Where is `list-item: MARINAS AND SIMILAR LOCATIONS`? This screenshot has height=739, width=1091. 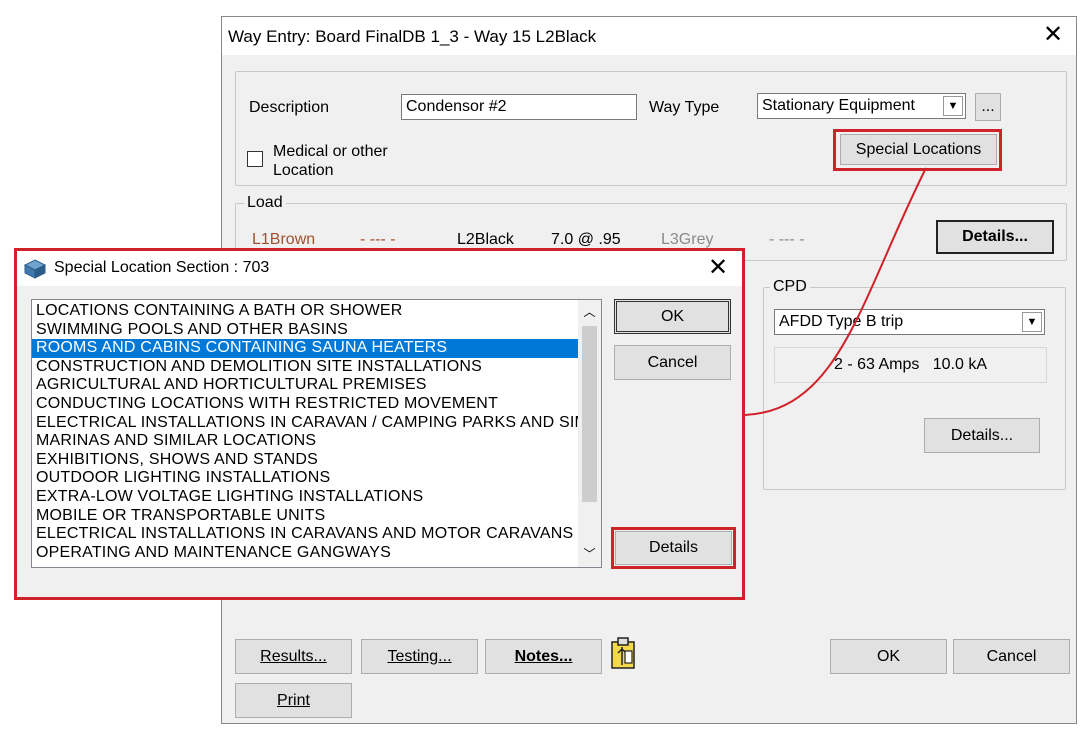
list-item: MARINAS AND SIMILAR LOCATIONS is located at coordinates (305, 441).